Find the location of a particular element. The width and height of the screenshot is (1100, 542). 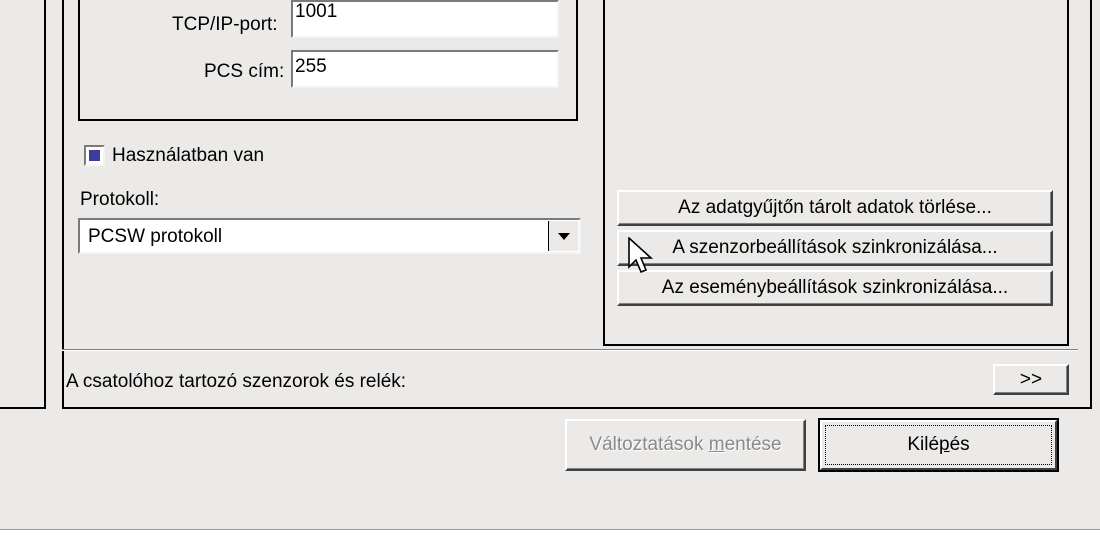

protocol-label: Protokoll: is located at coordinates (120, 199).